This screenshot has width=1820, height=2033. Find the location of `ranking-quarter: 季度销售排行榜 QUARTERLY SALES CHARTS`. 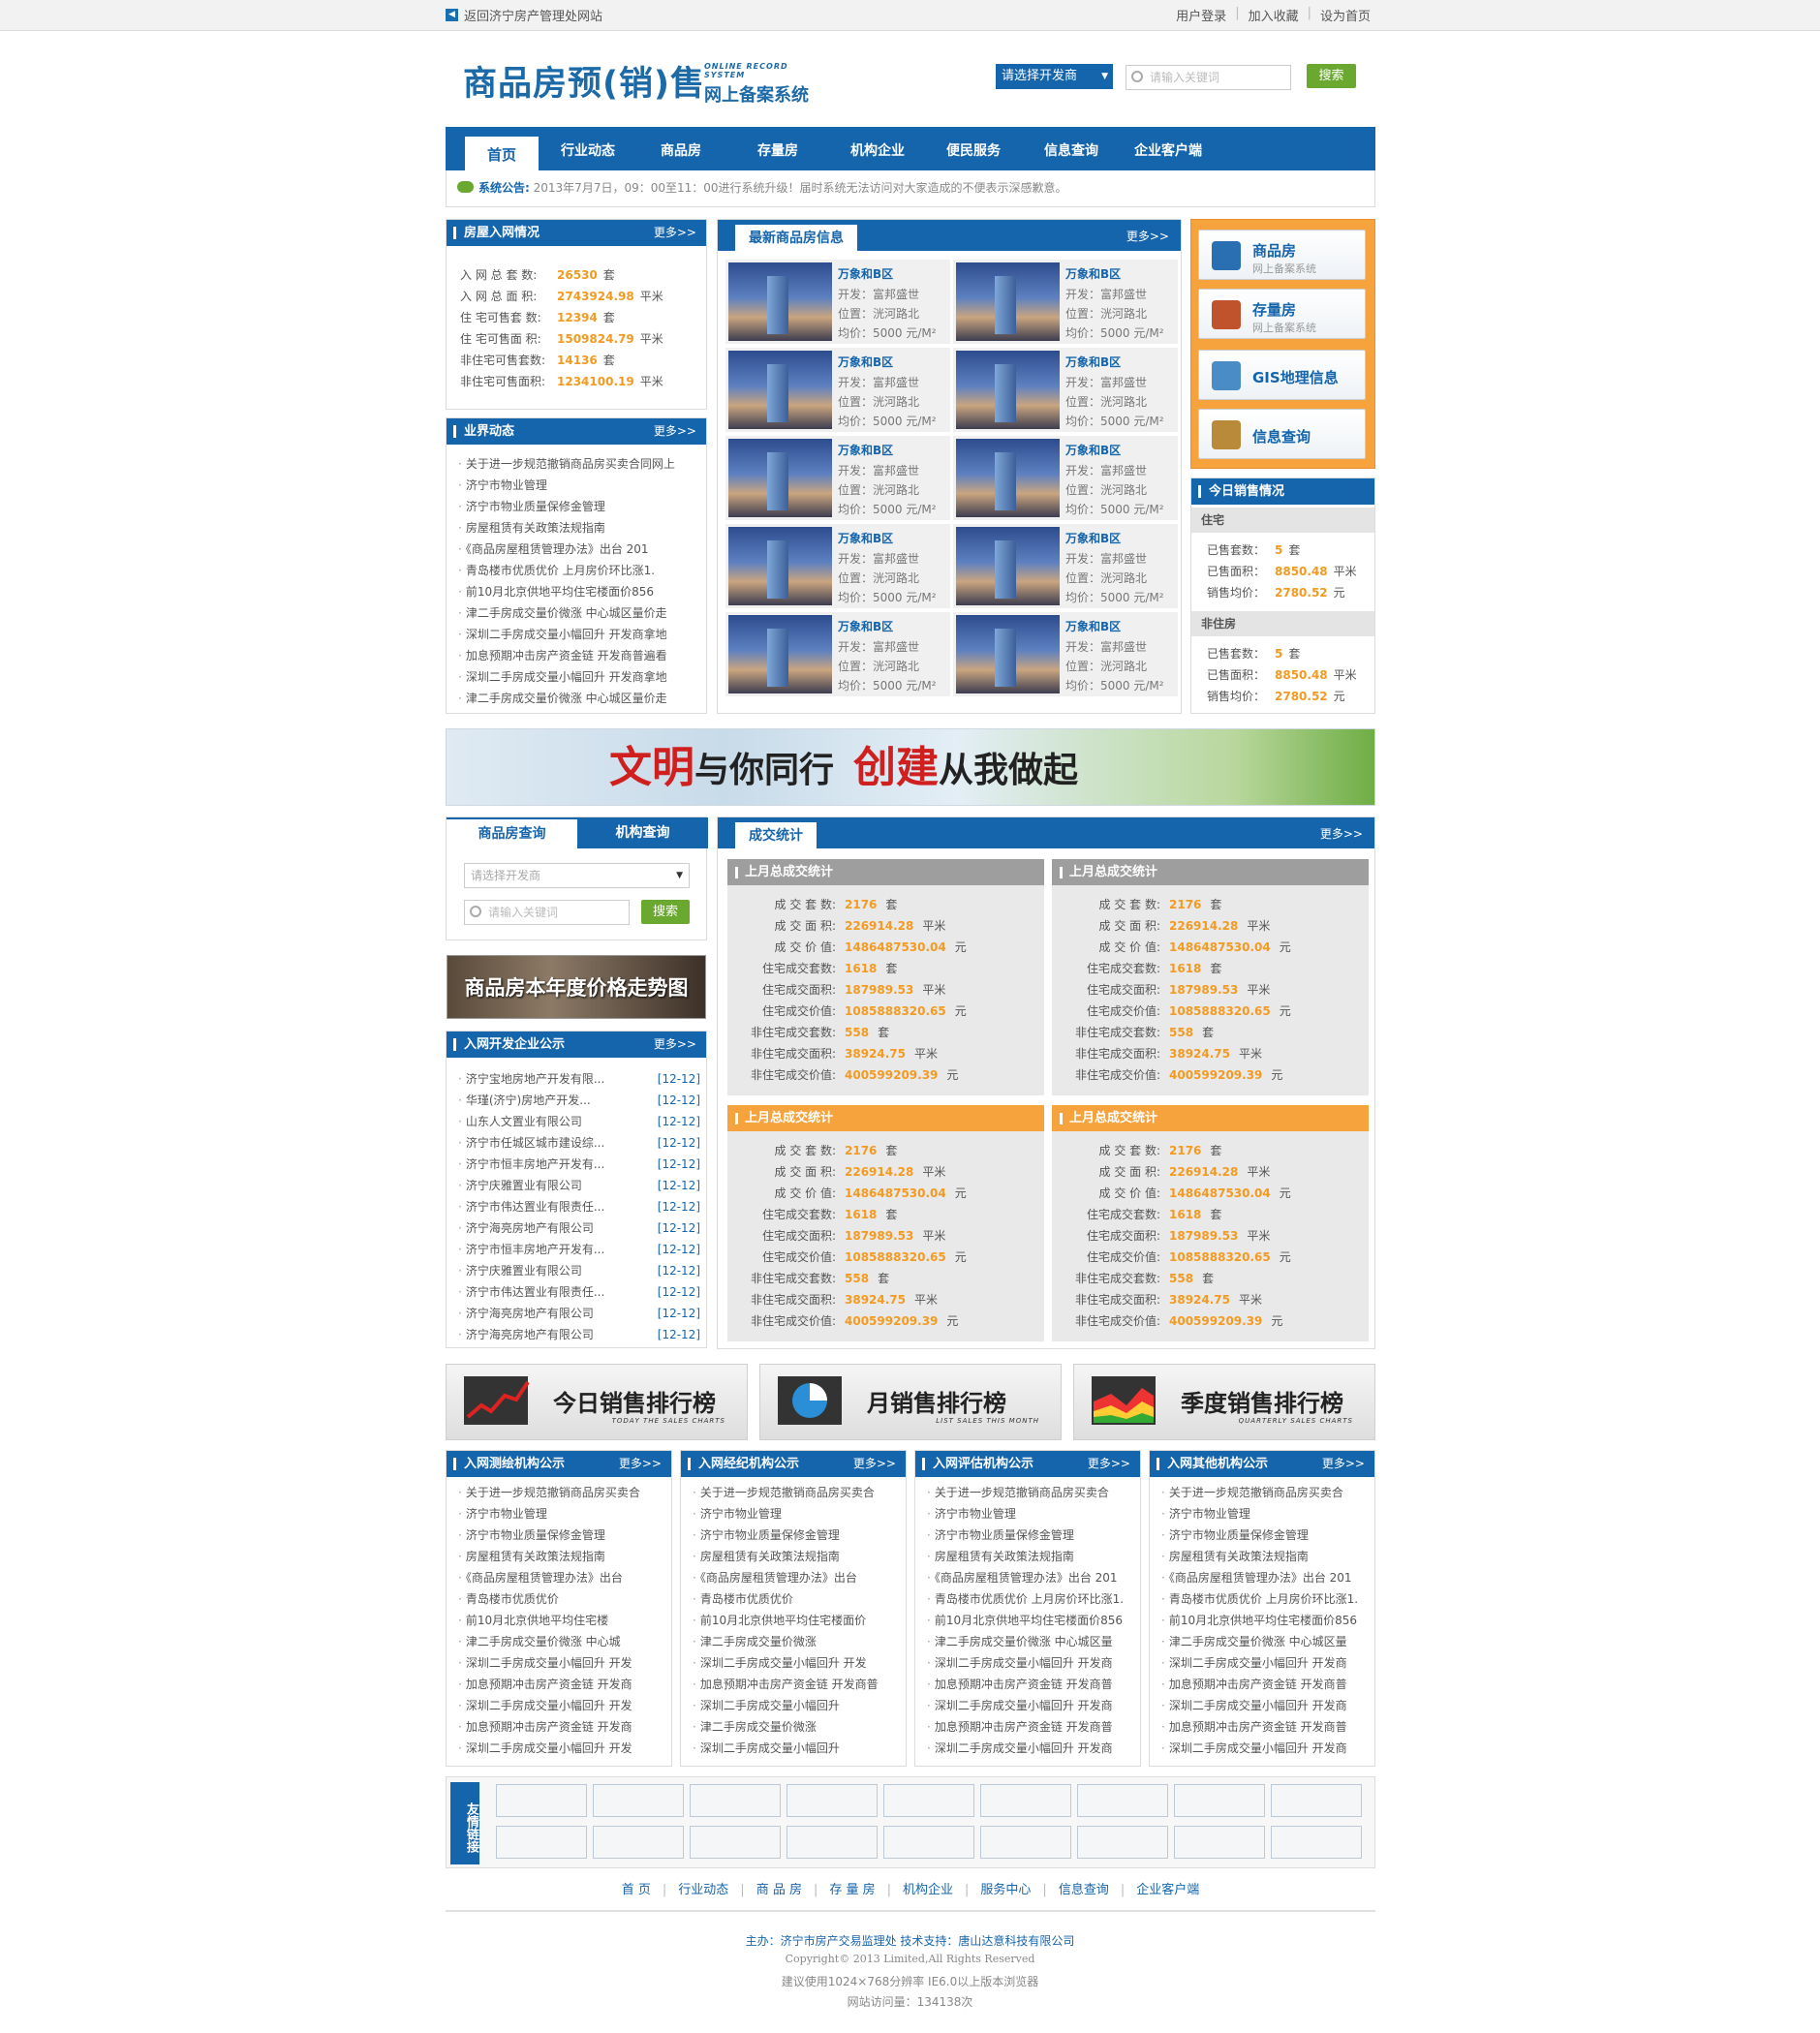

ranking-quarter: 季度销售排行榜 QUARTERLY SALES CHARTS is located at coordinates (1224, 1402).